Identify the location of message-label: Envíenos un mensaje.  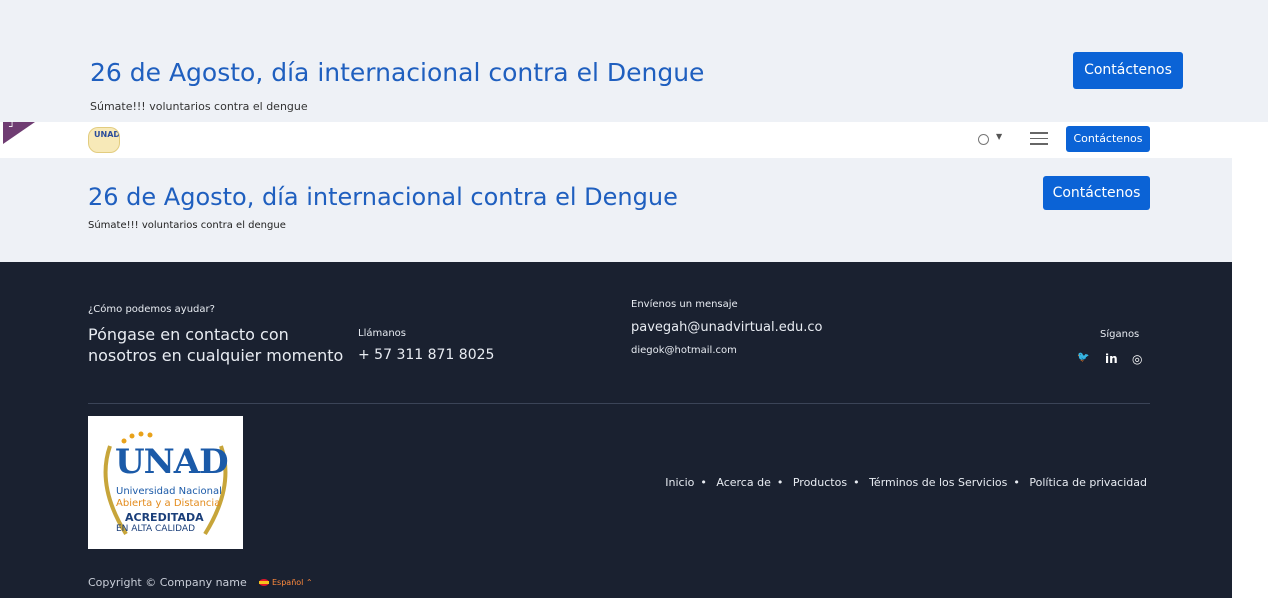
(684, 304).